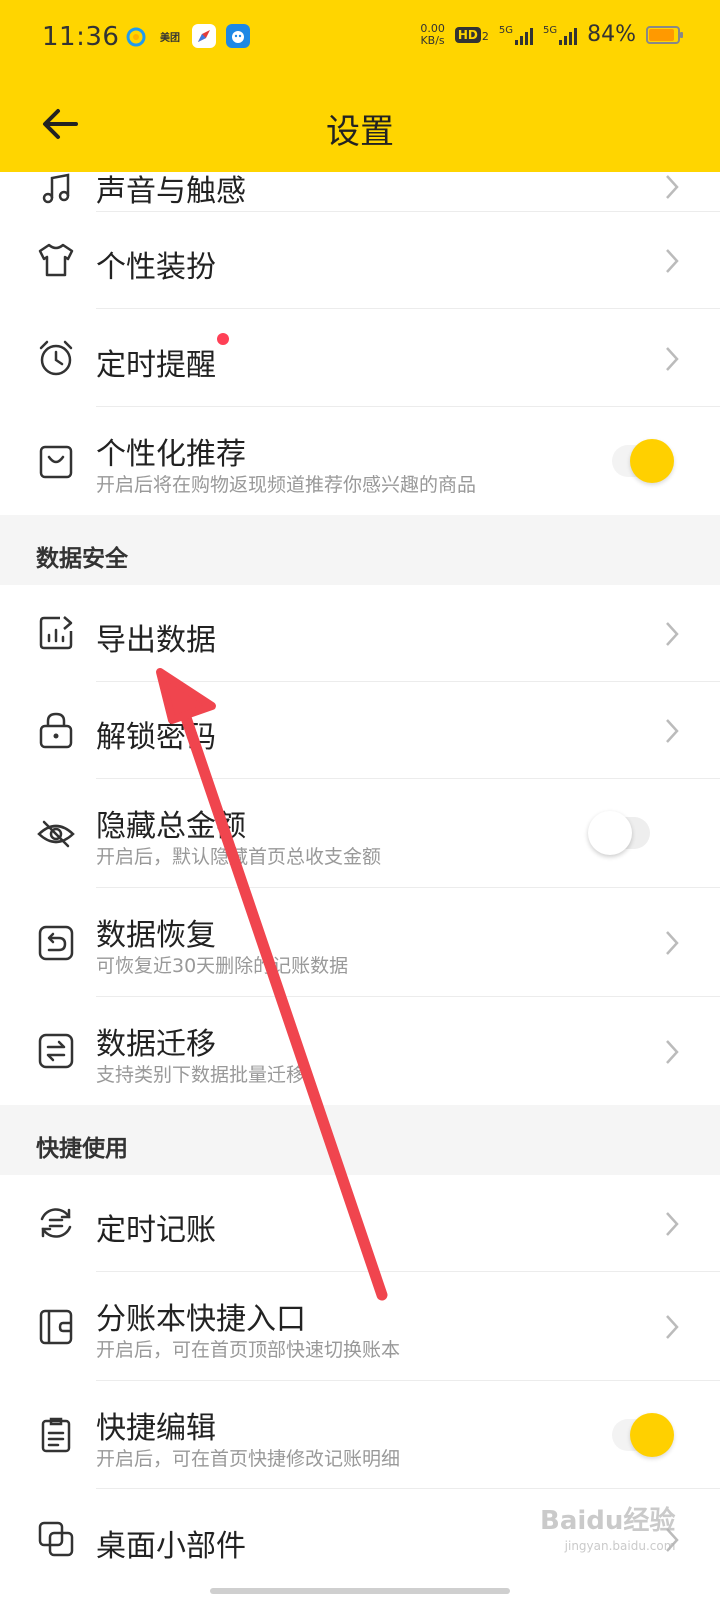  I want to click on eye-off-icon, so click(56, 834).